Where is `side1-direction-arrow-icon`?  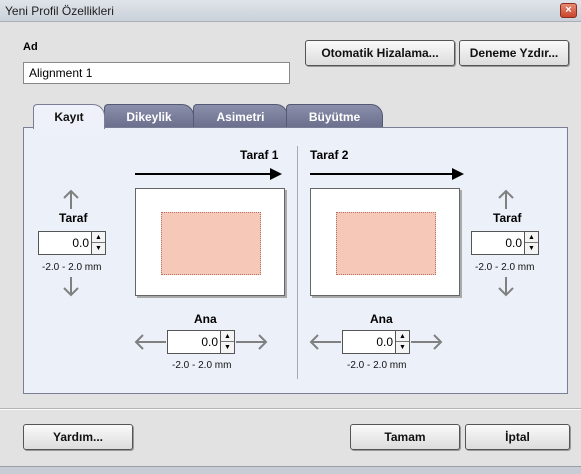
side1-direction-arrow-icon is located at coordinates (276, 174).